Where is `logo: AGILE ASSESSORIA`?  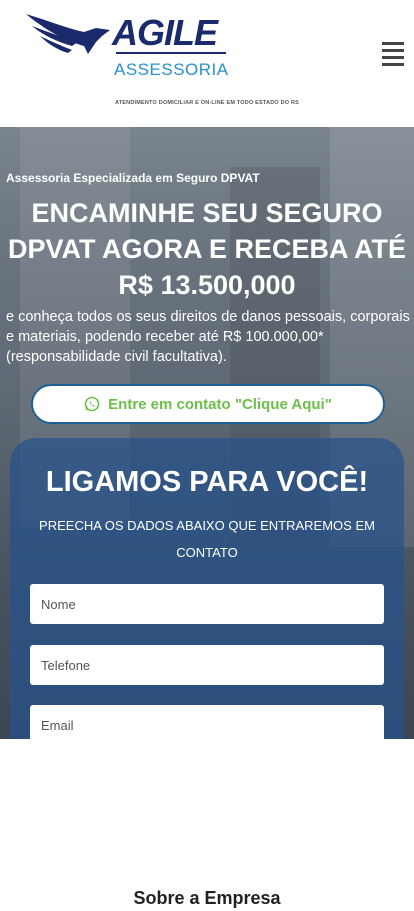 logo: AGILE ASSESSORIA is located at coordinates (131, 46).